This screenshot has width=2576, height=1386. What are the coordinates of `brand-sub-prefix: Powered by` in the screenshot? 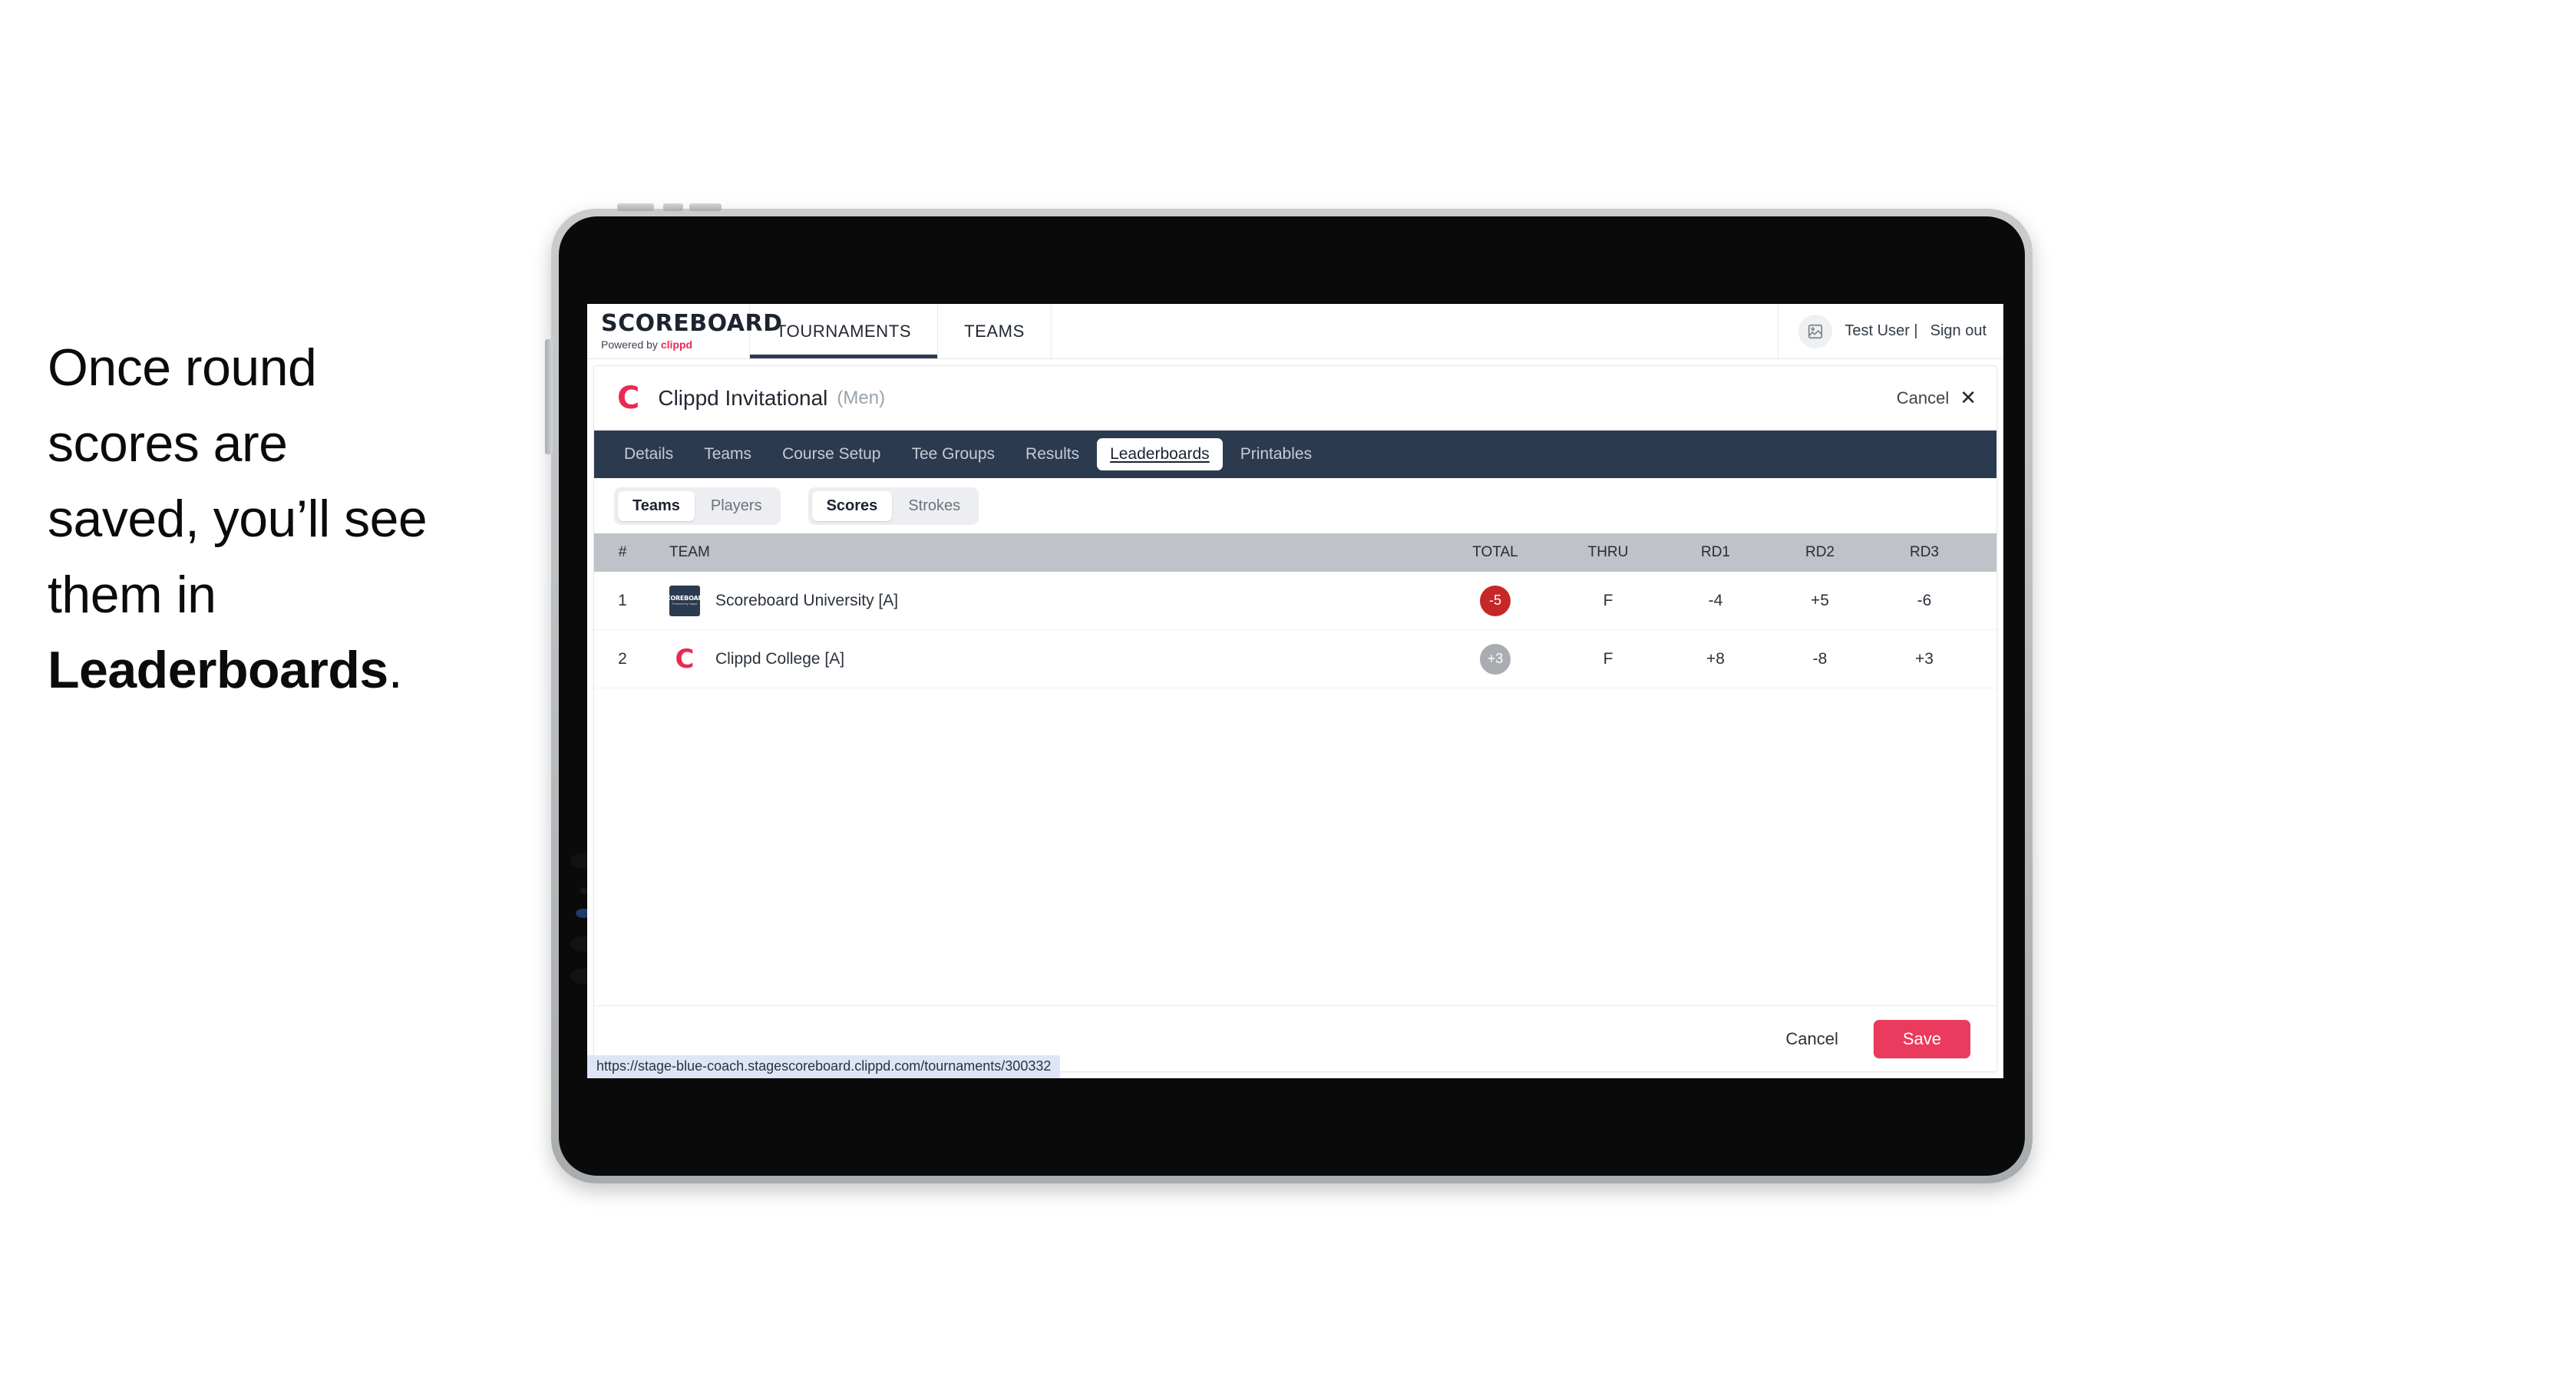 It's located at (631, 344).